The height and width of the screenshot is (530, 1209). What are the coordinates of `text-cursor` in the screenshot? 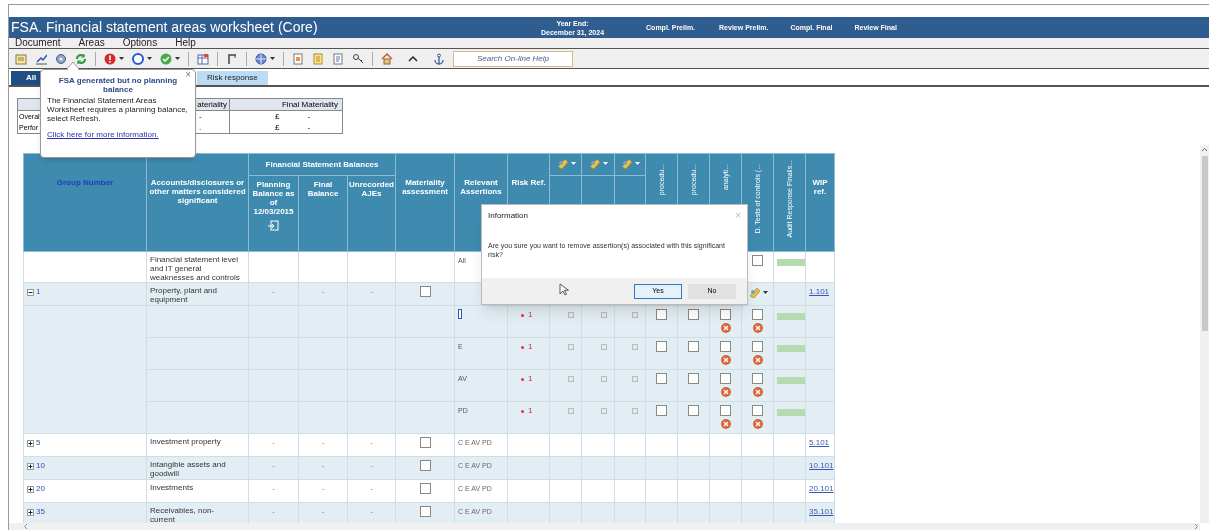 It's located at (460, 314).